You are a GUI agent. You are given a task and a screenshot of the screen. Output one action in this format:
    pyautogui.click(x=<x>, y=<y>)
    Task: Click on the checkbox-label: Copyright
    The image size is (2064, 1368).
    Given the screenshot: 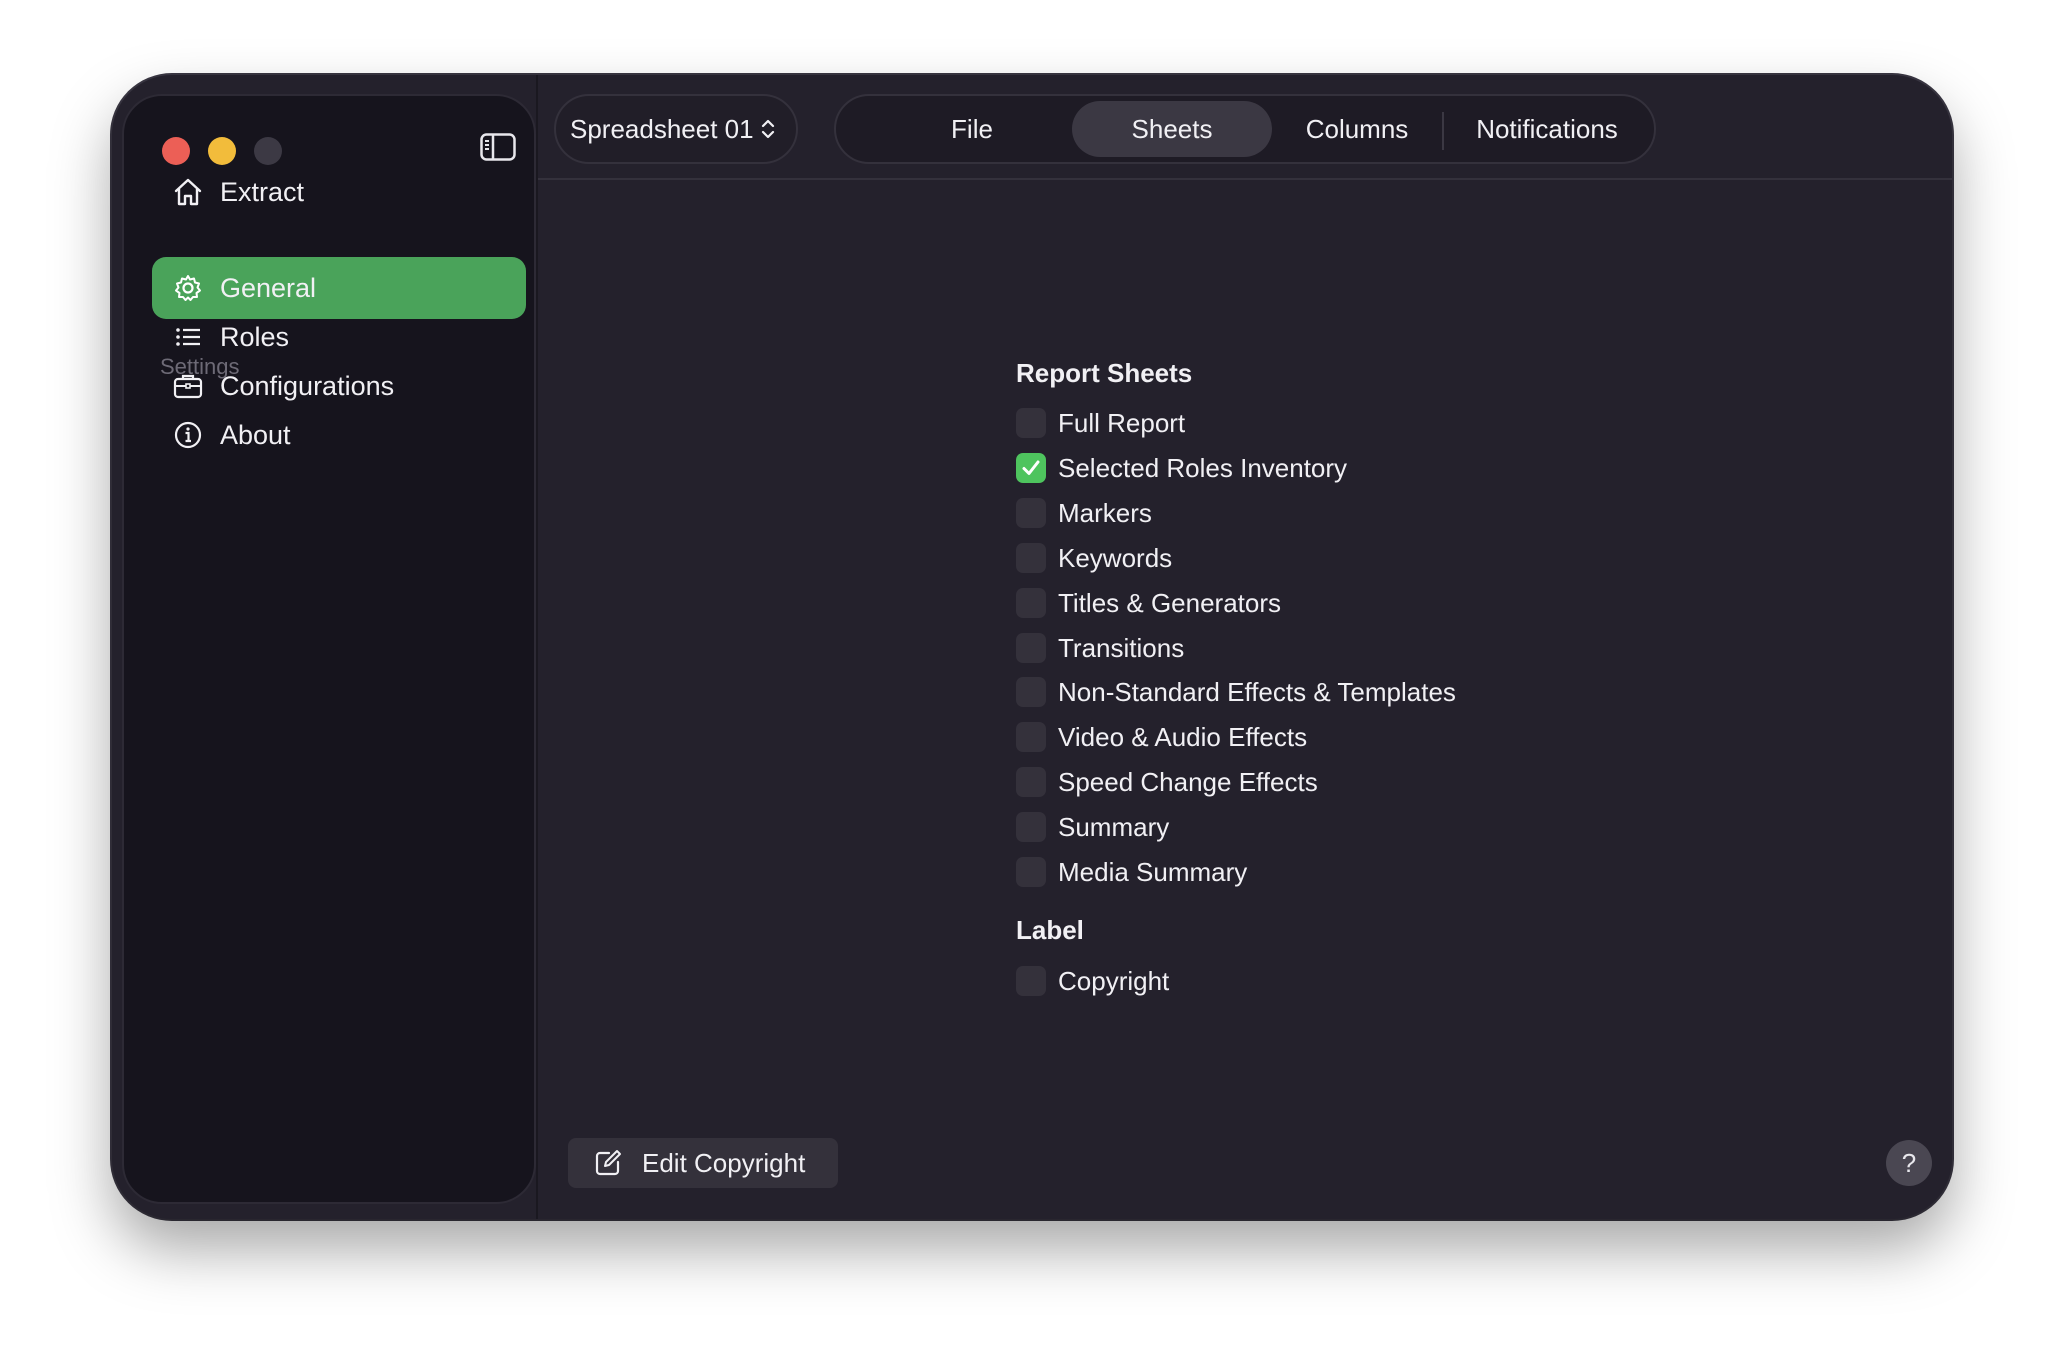 What is the action you would take?
    pyautogui.click(x=1114, y=980)
    